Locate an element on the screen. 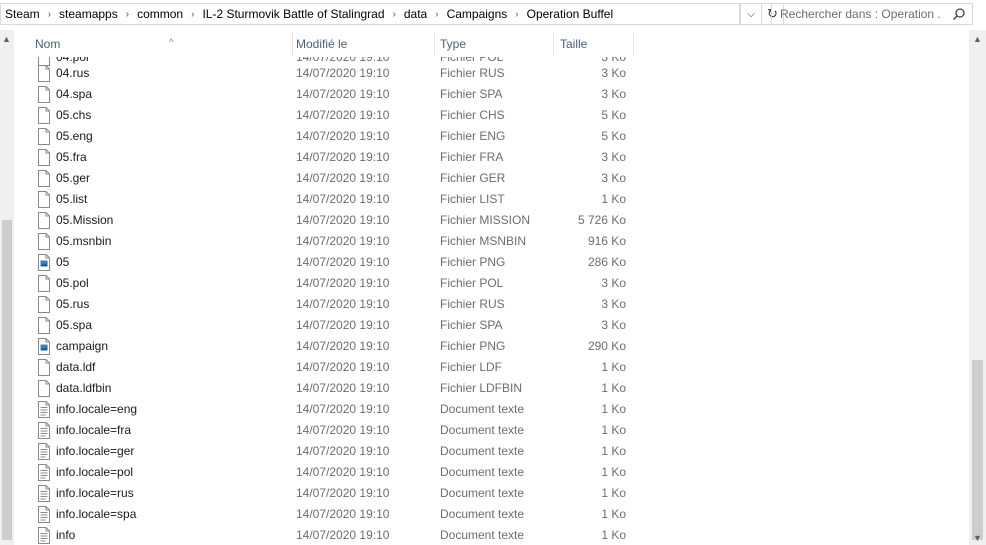 The image size is (986, 545). search-icon is located at coordinates (959, 14).